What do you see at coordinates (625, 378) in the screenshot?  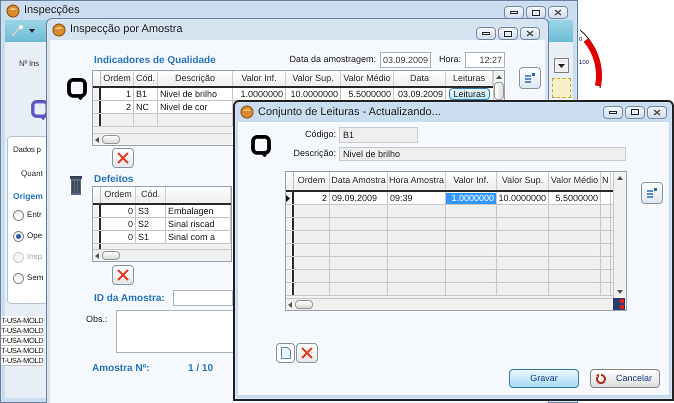 I see `cancel-button: Cancelar` at bounding box center [625, 378].